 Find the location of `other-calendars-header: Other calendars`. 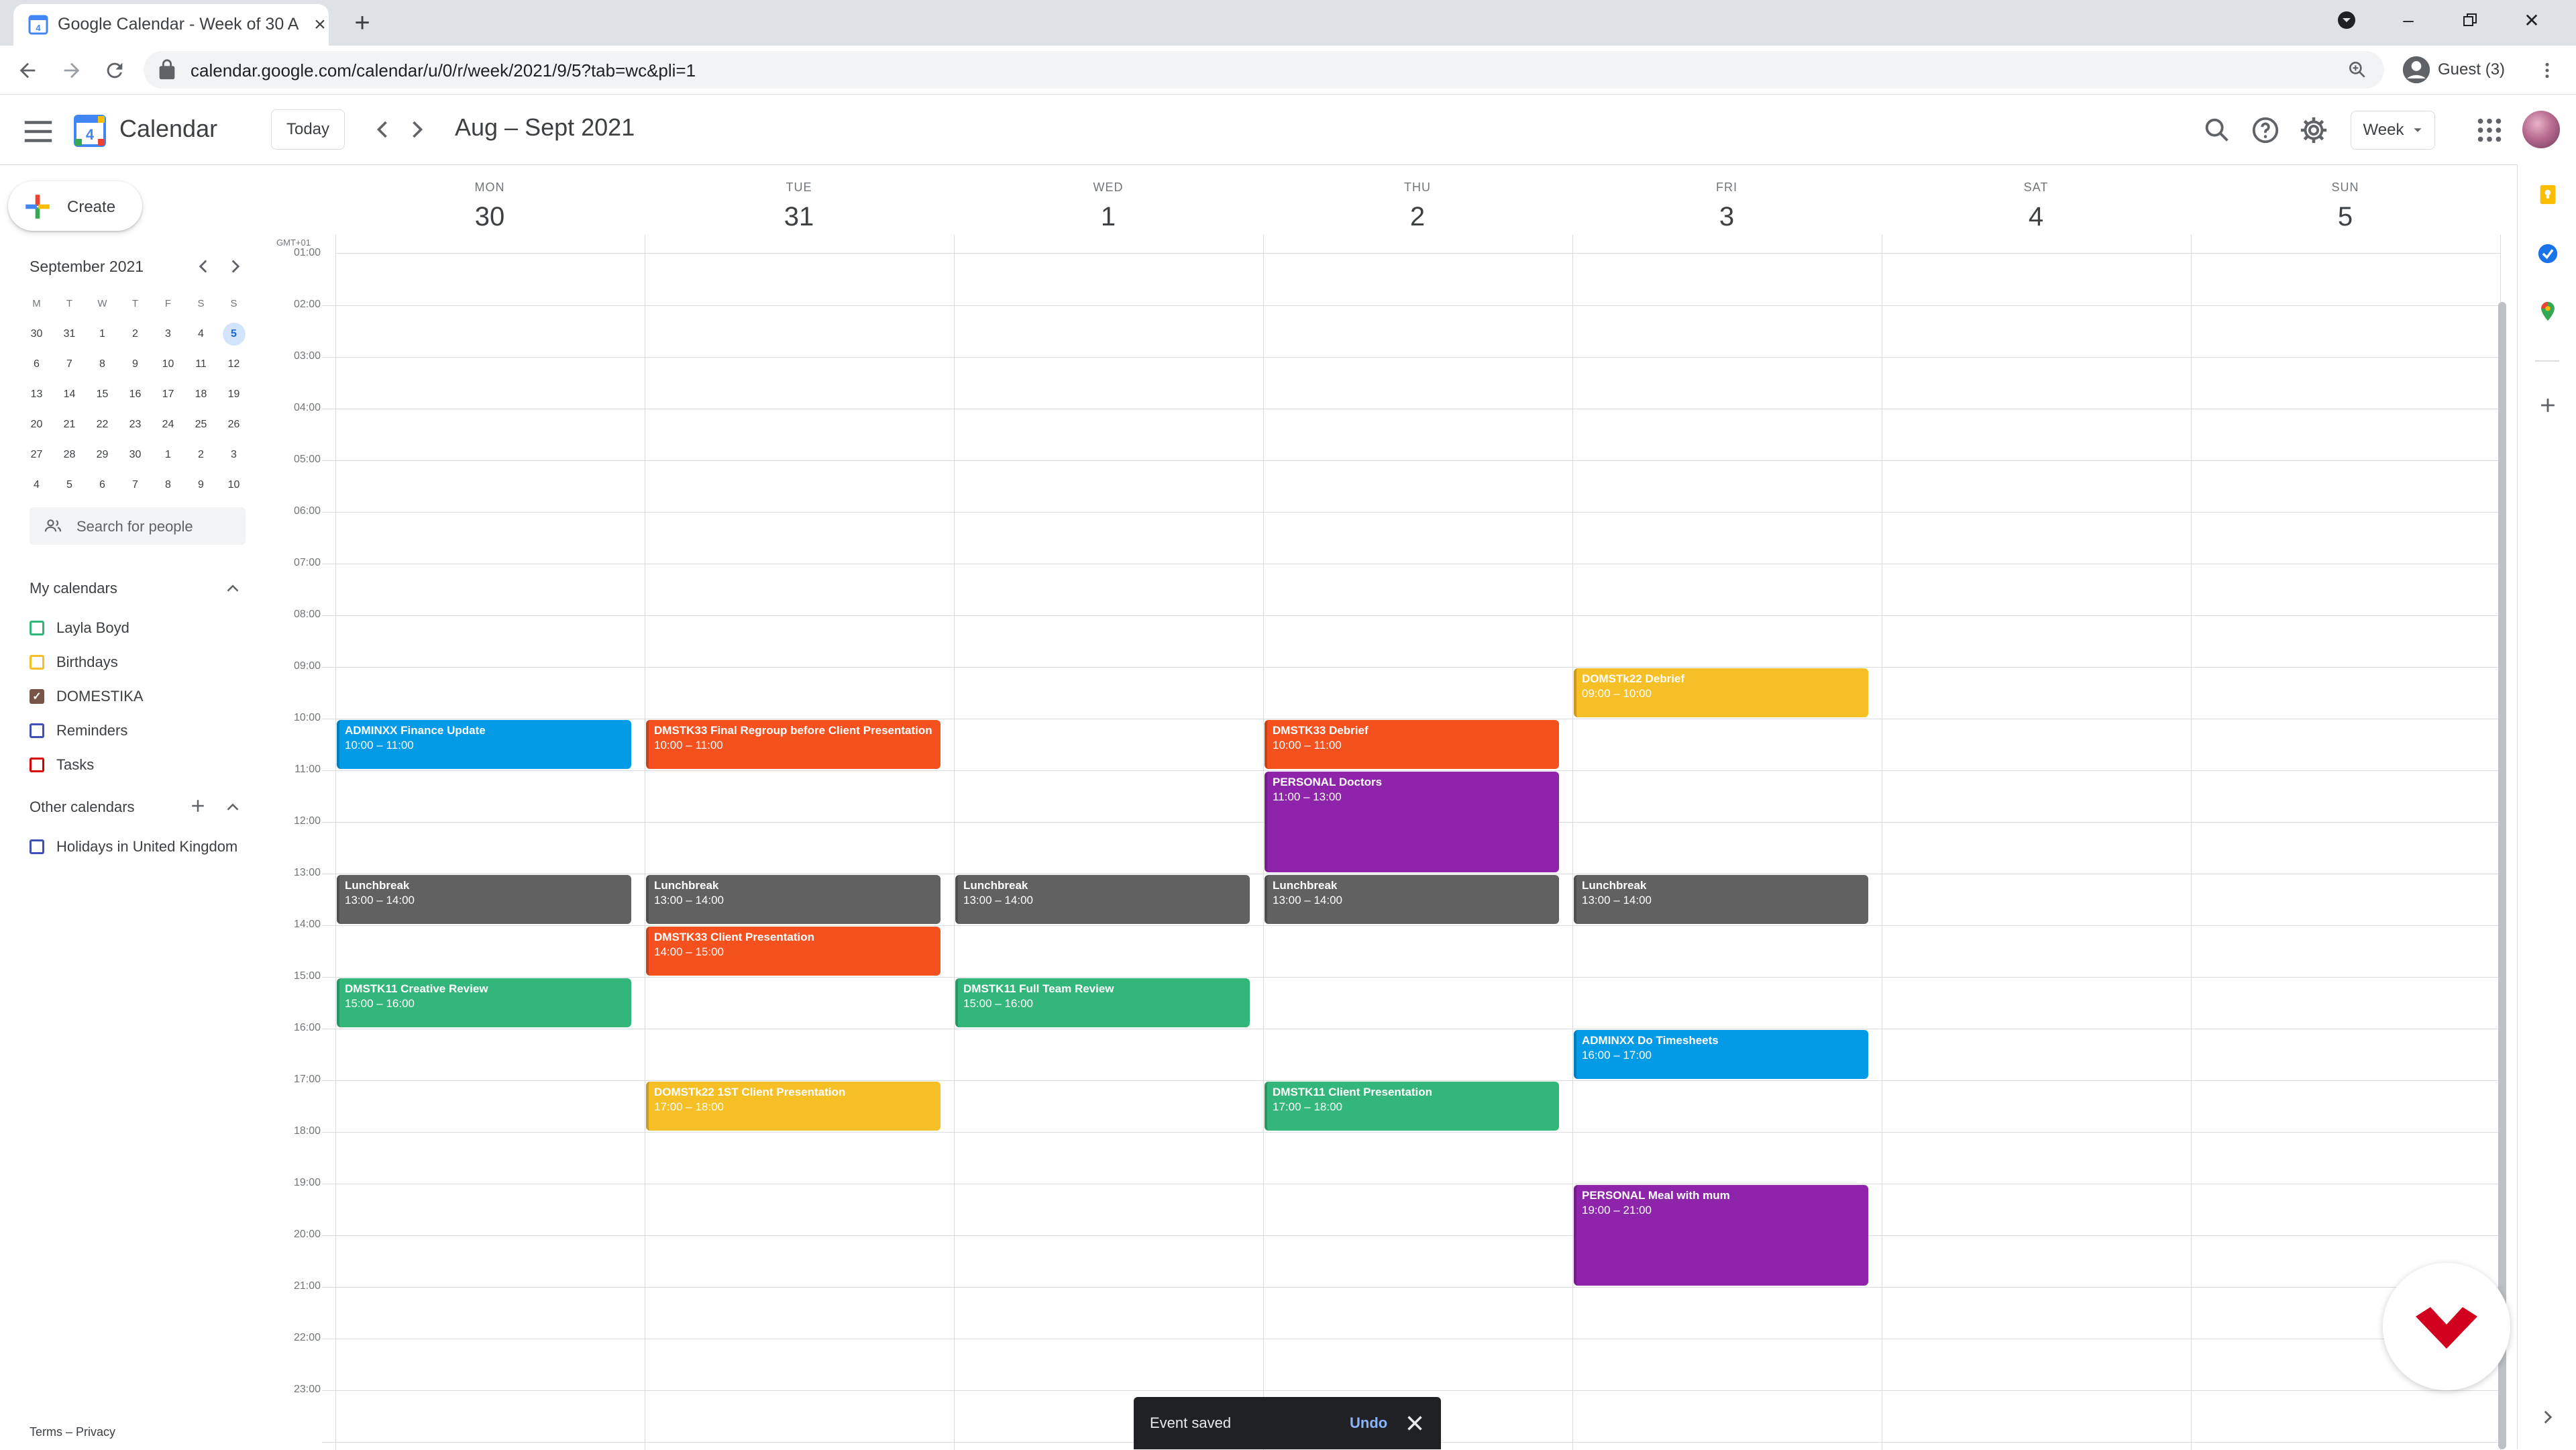

other-calendars-header: Other calendars is located at coordinates (82, 807).